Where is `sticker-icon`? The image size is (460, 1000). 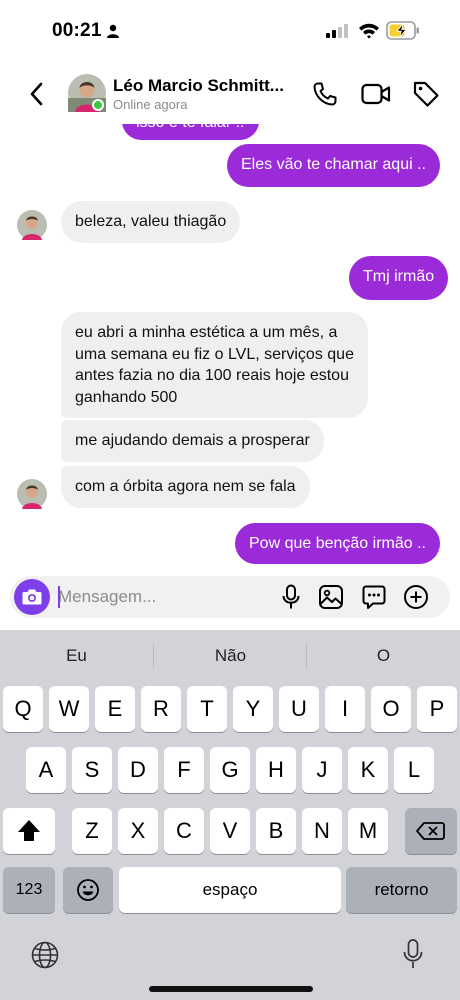 sticker-icon is located at coordinates (374, 597).